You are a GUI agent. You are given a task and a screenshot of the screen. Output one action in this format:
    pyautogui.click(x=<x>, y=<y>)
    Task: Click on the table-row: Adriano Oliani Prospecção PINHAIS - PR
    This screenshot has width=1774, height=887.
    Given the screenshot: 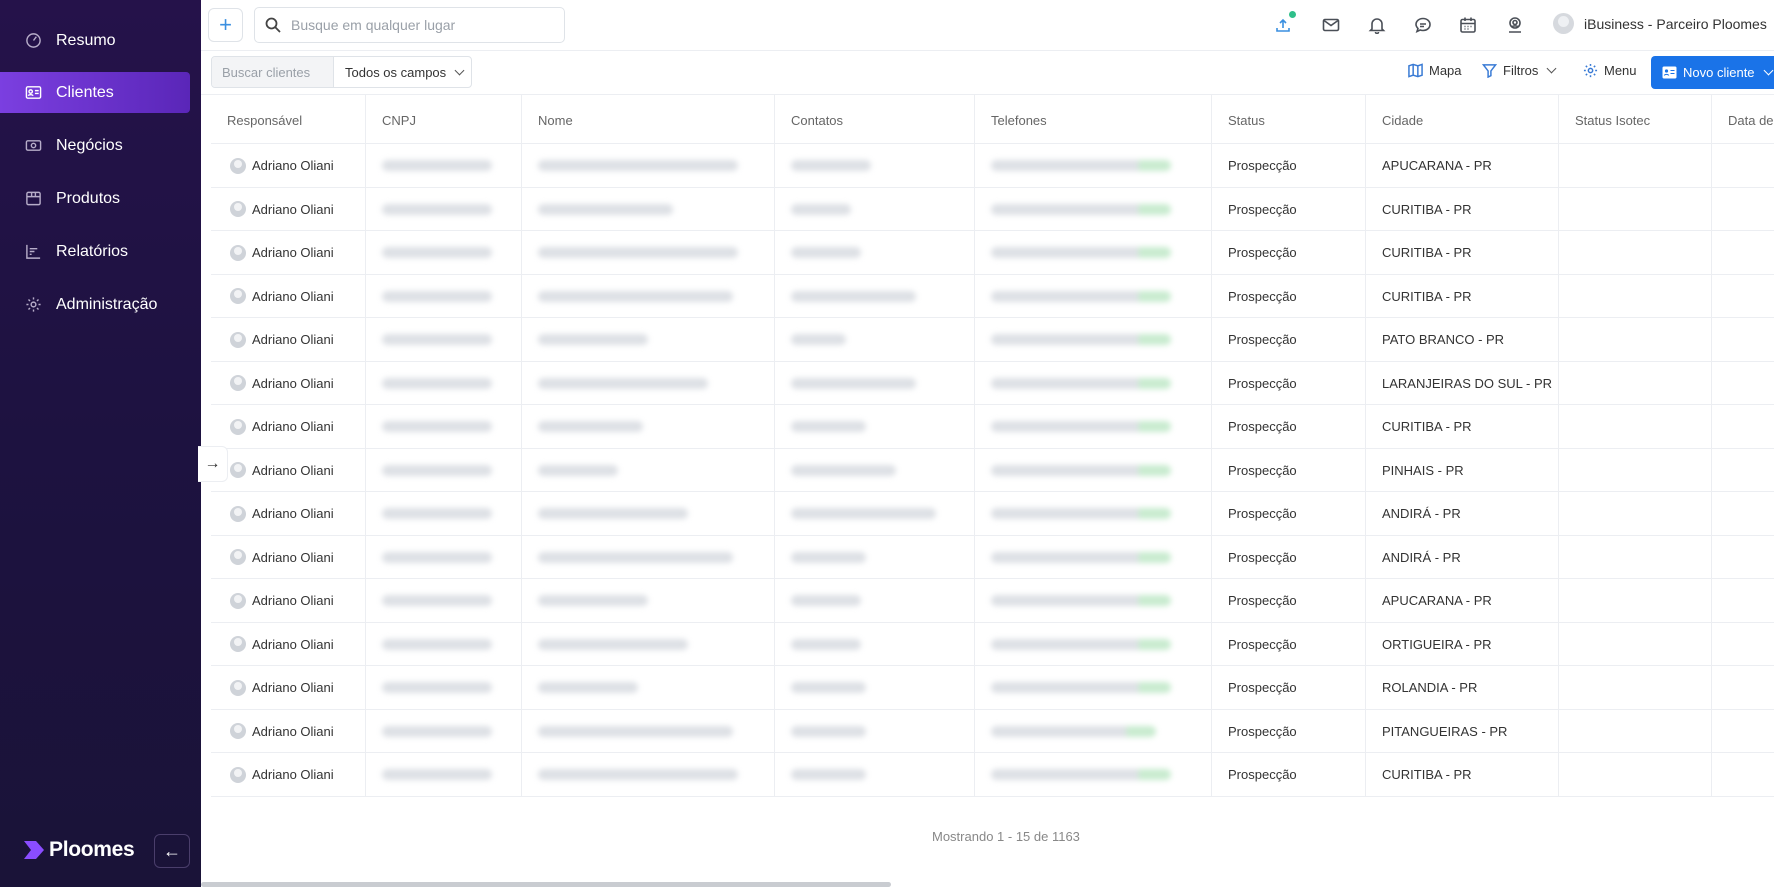 What is the action you would take?
    pyautogui.click(x=992, y=470)
    